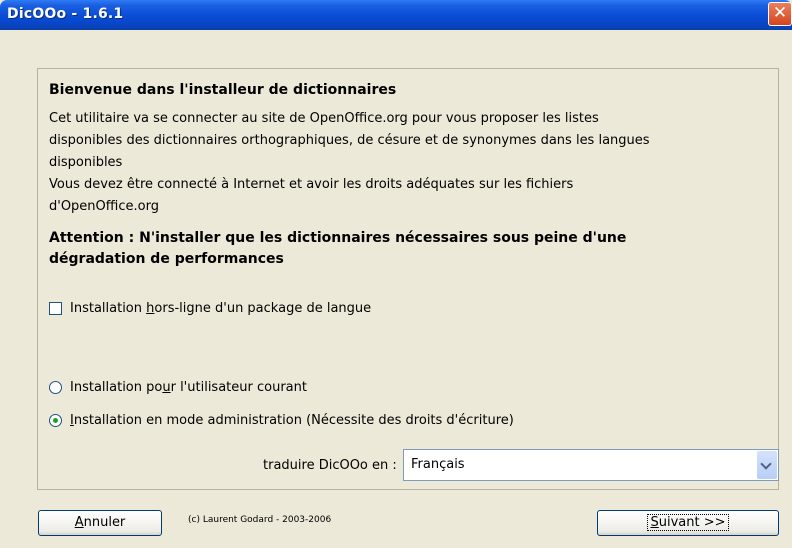 Image resolution: width=792 pixels, height=548 pixels. I want to click on close-button: ✕, so click(780, 14).